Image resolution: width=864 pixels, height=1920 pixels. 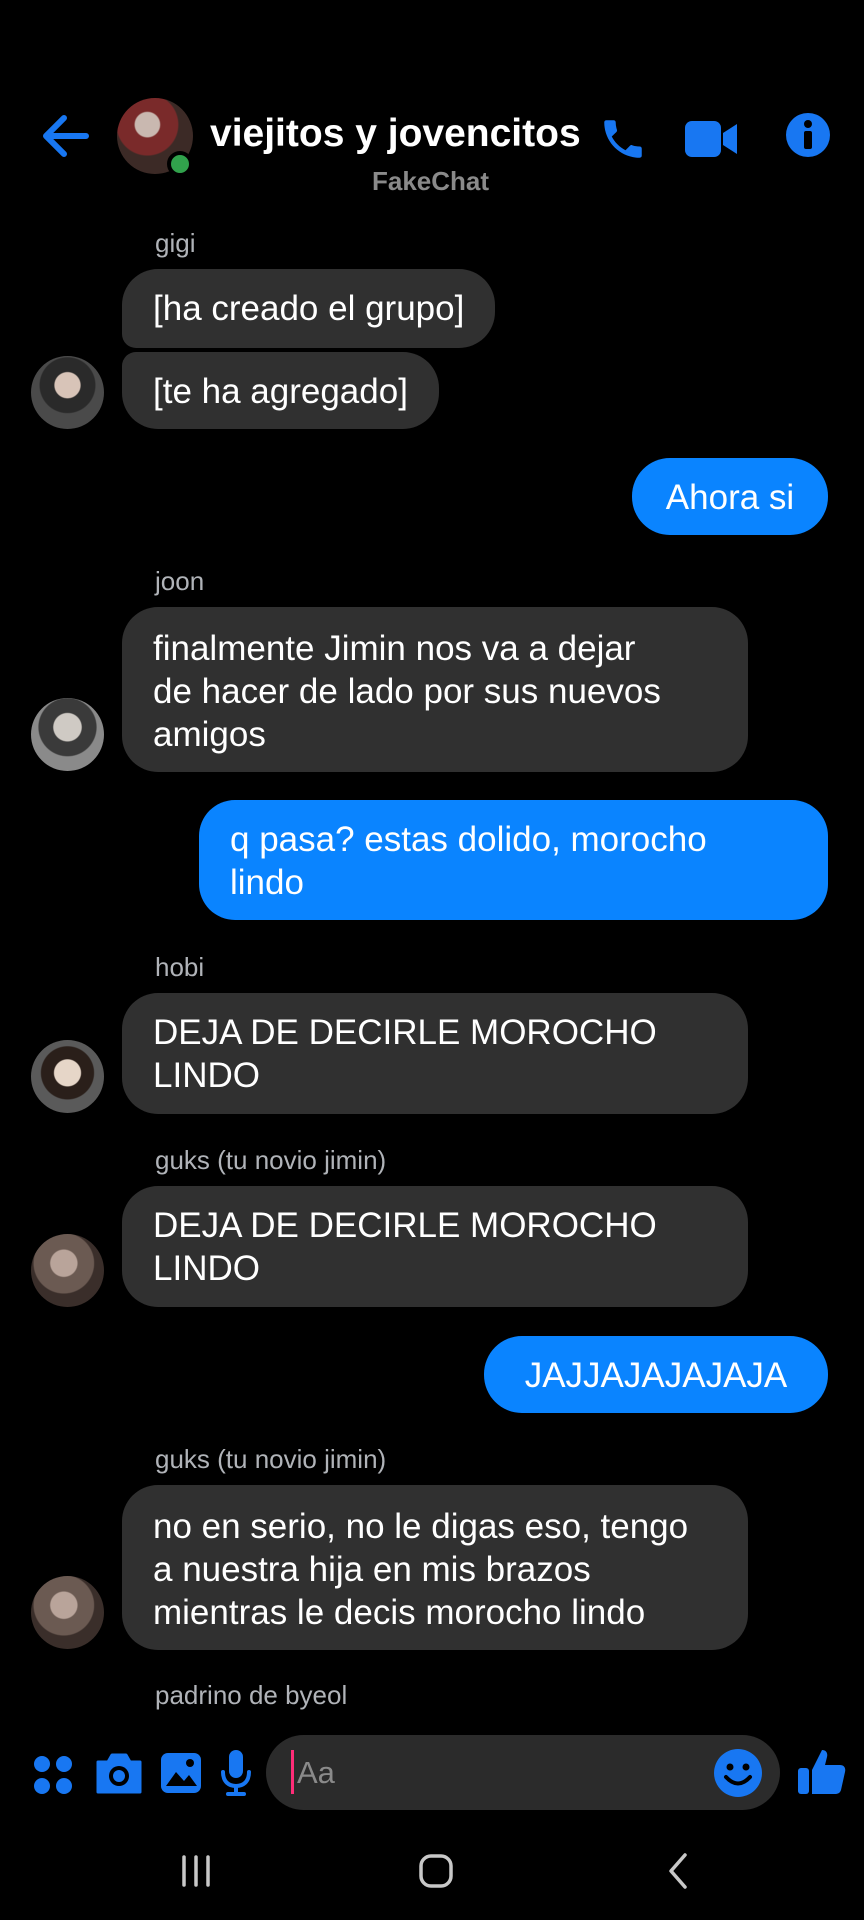 I want to click on back-button, so click(x=65, y=136).